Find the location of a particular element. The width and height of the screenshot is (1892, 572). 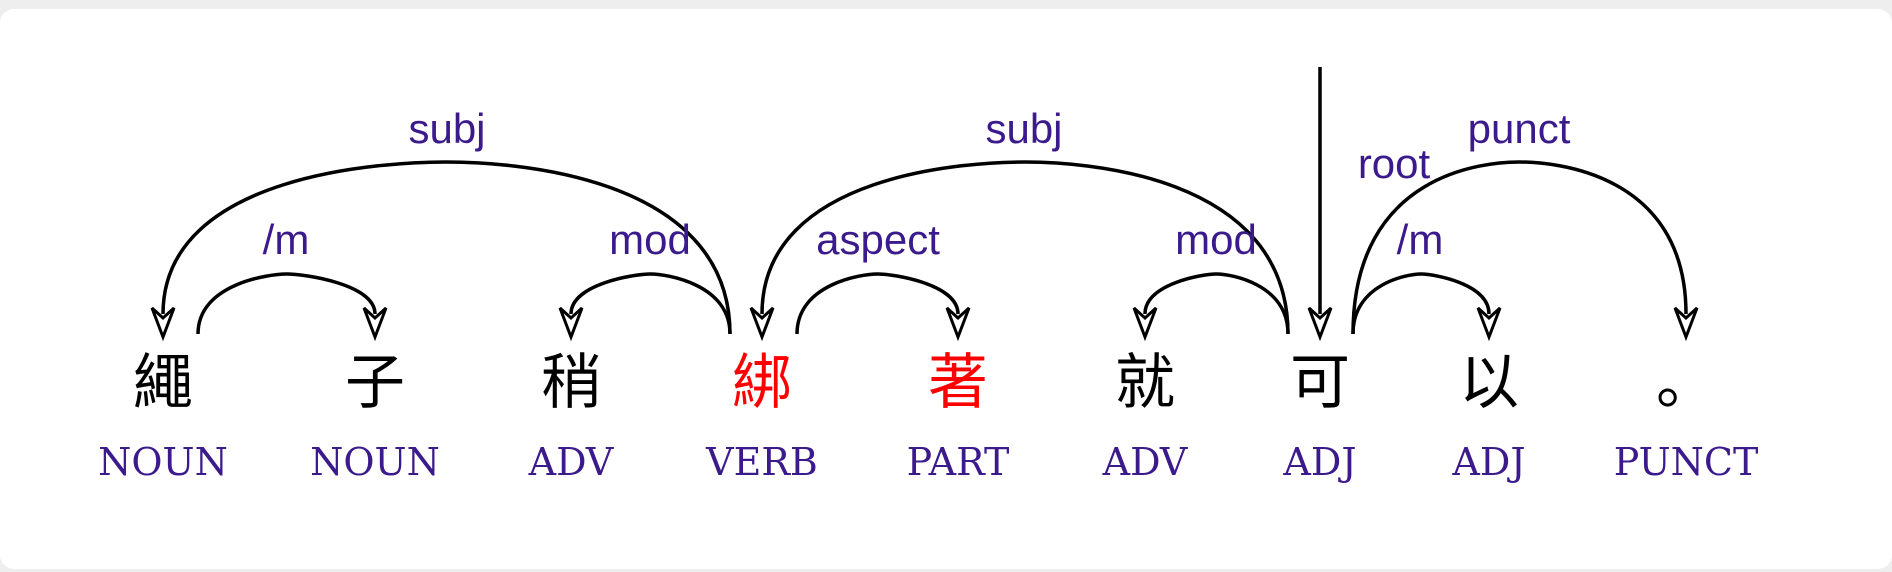

root-label: root is located at coordinates (1394, 163).